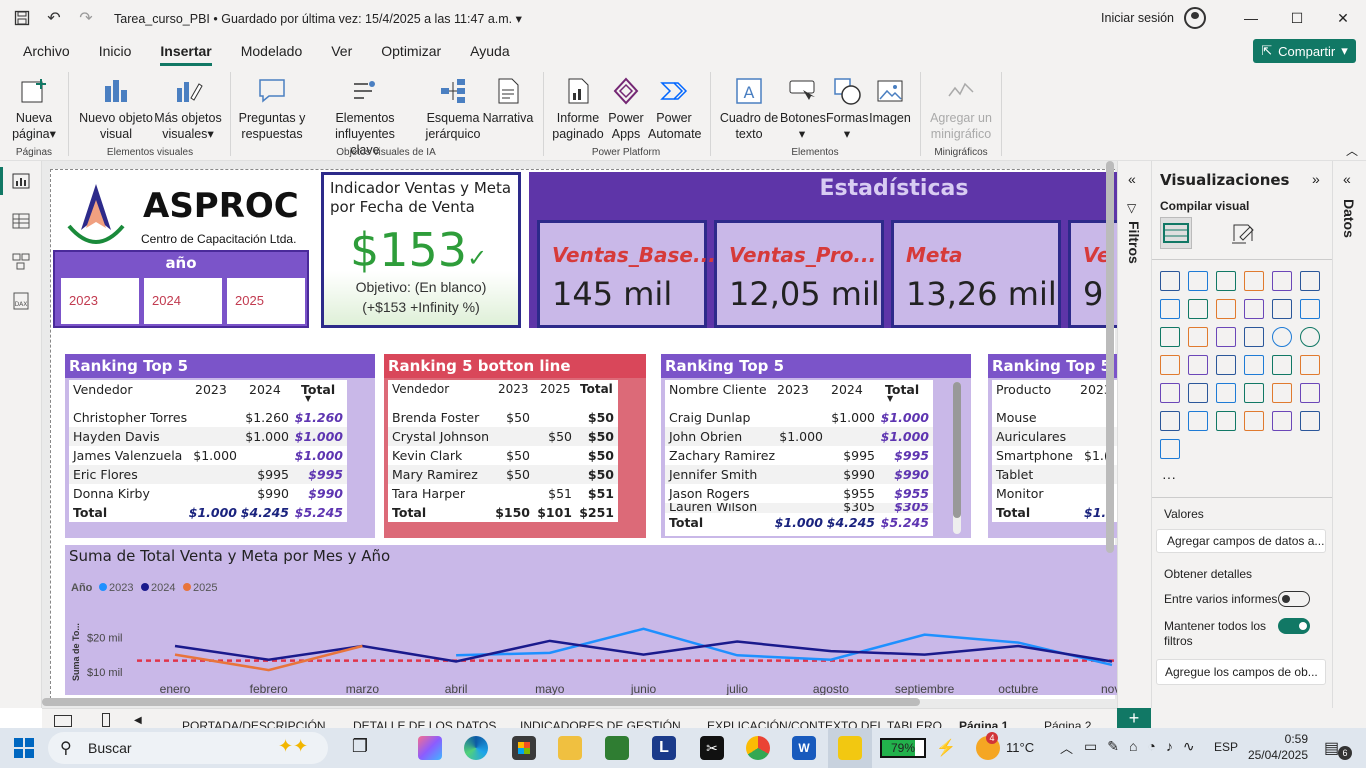 This screenshot has width=1366, height=768. Describe the element at coordinates (570, 748) in the screenshot. I see `file-explorer-icon` at that location.